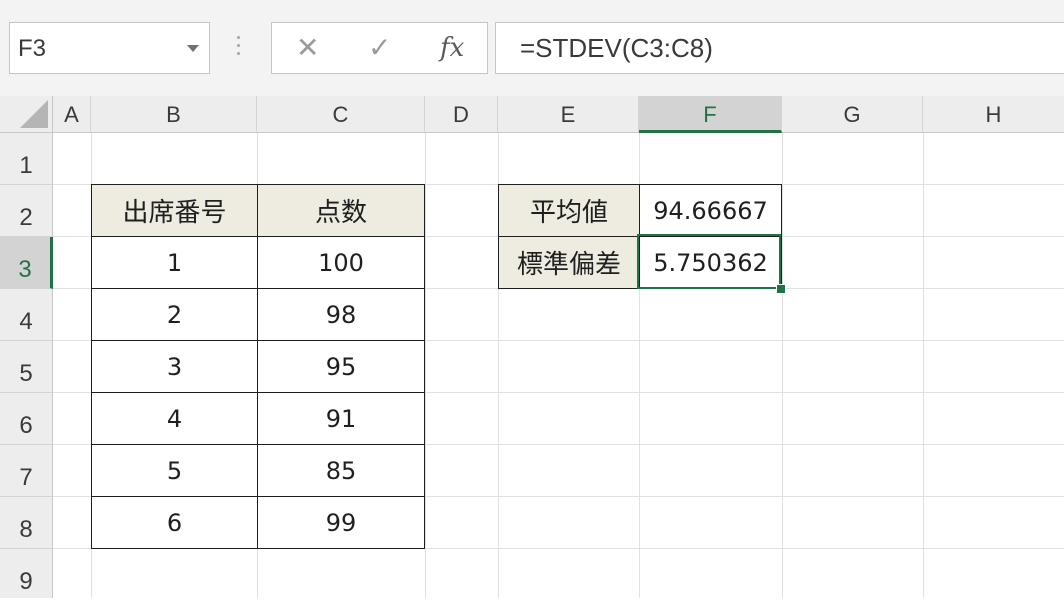  I want to click on drag-handle-icon, so click(239, 48).